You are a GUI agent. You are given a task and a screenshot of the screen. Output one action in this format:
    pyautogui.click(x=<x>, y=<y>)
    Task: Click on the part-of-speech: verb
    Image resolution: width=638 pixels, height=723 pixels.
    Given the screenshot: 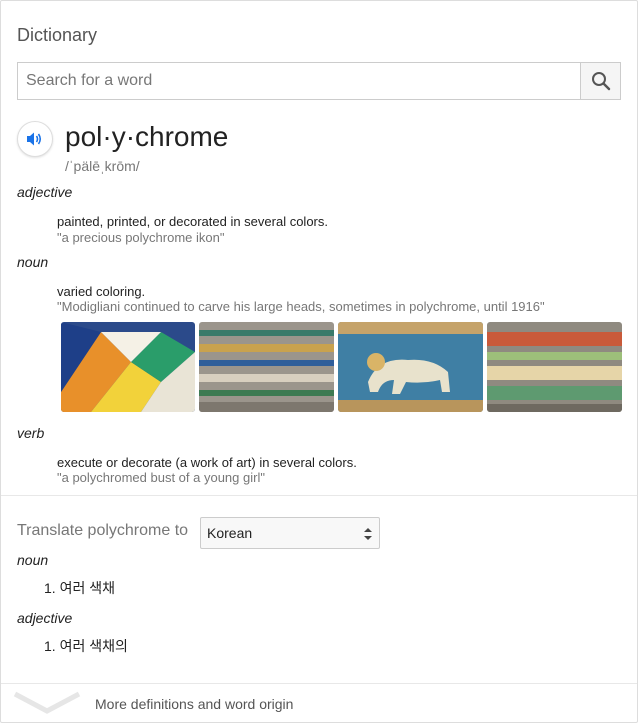 What is the action you would take?
    pyautogui.click(x=31, y=433)
    